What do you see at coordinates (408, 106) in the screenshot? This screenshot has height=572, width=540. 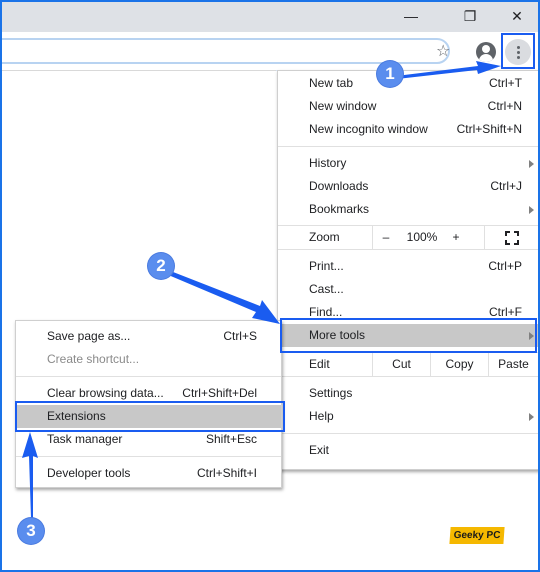 I see `menu-item-new-window: New window Ctrl+N` at bounding box center [408, 106].